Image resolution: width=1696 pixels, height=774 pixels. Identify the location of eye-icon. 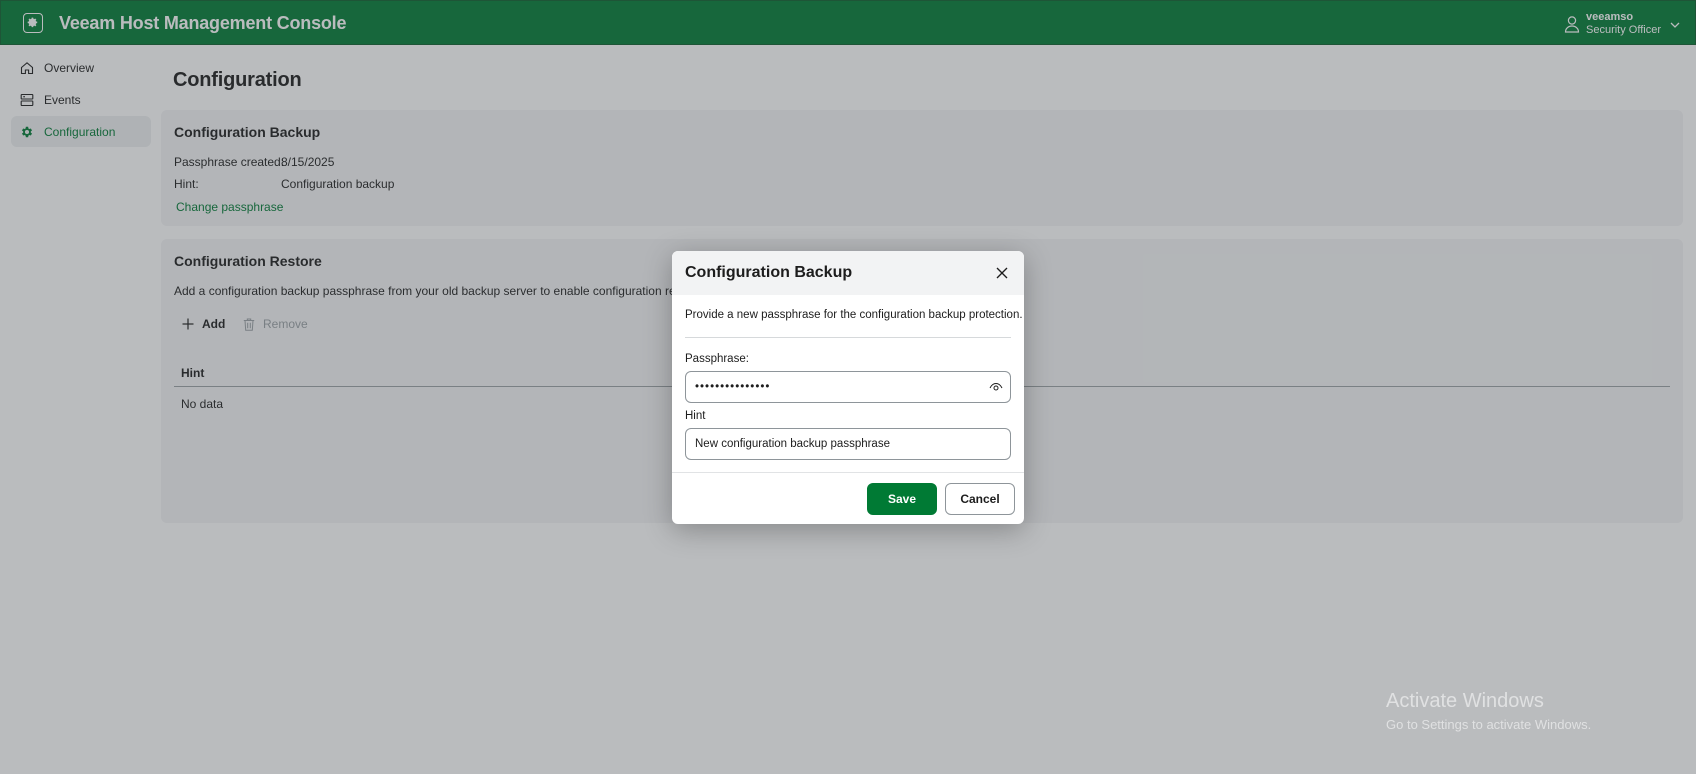
(996, 387).